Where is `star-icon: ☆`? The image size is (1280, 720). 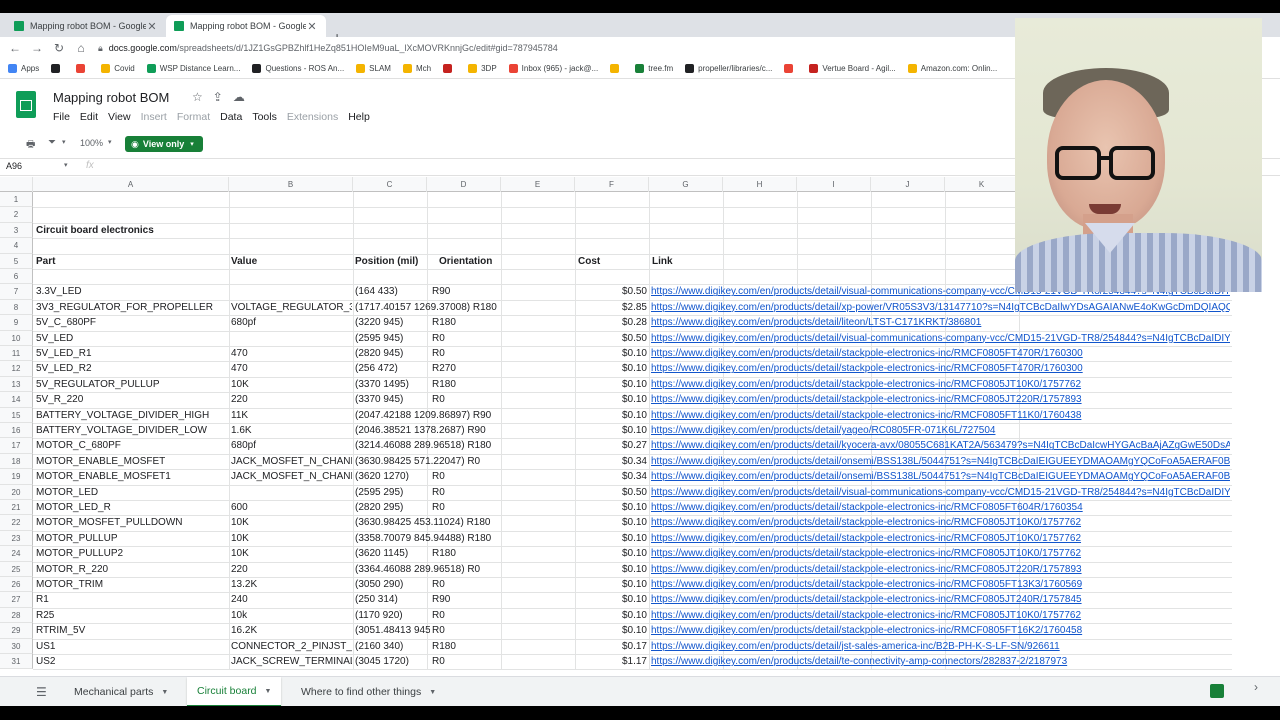 star-icon: ☆ is located at coordinates (197, 97).